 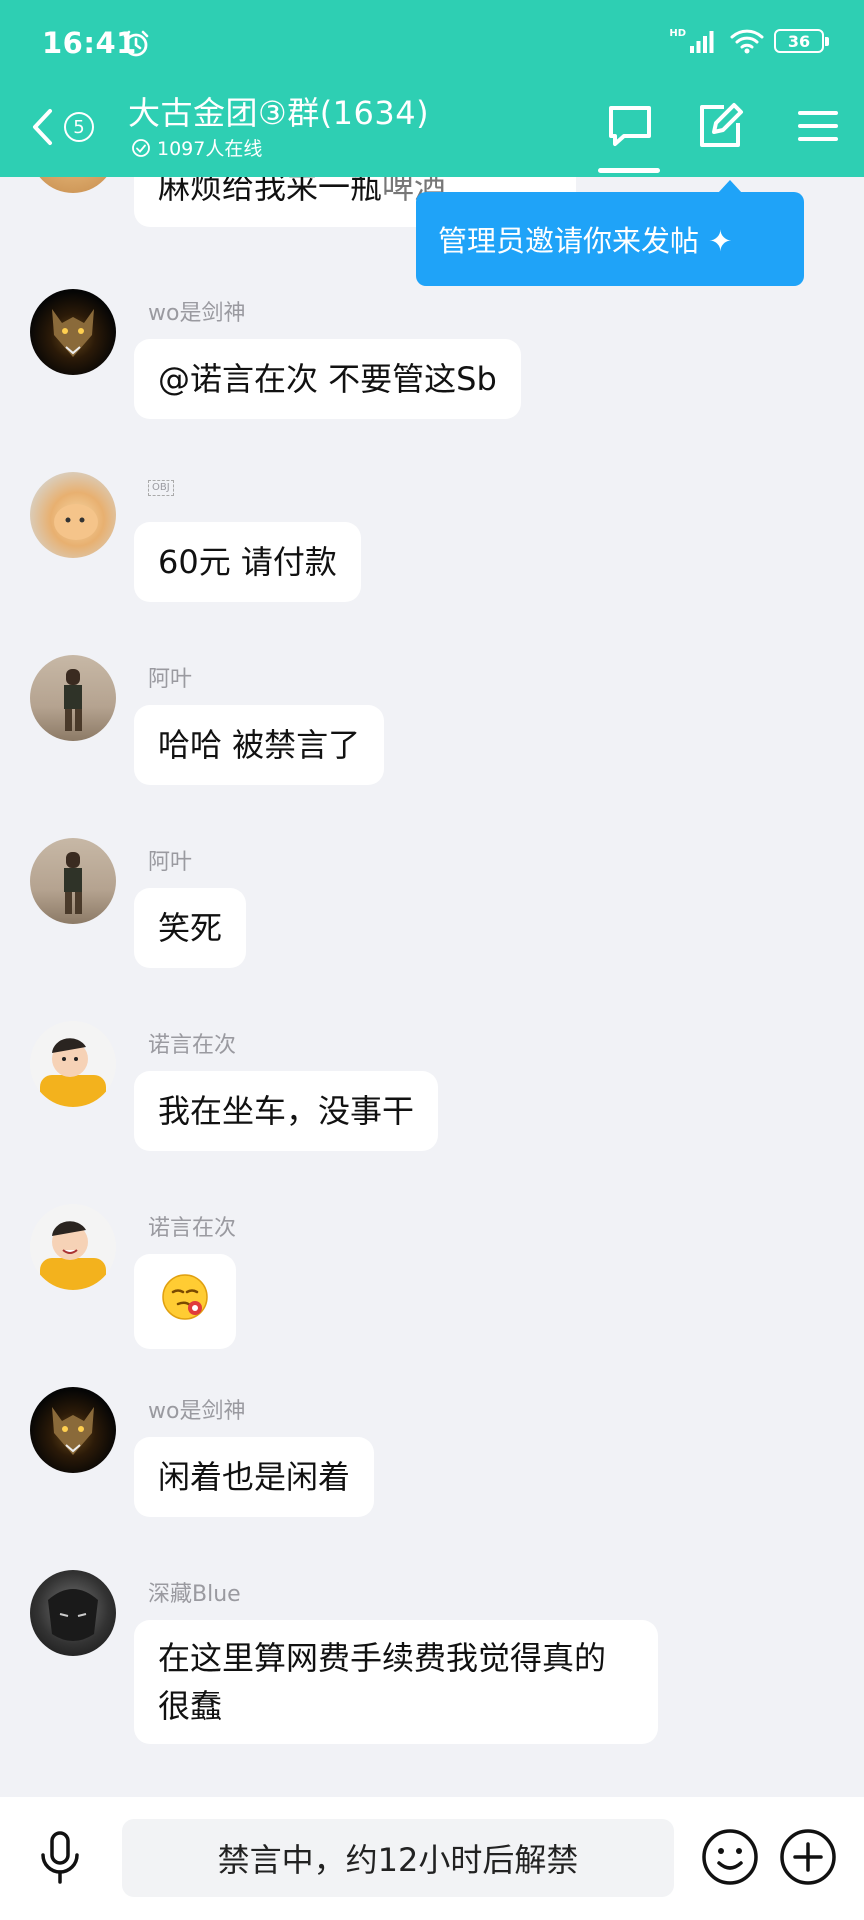 What do you see at coordinates (808, 1857) in the screenshot?
I see `add-icon` at bounding box center [808, 1857].